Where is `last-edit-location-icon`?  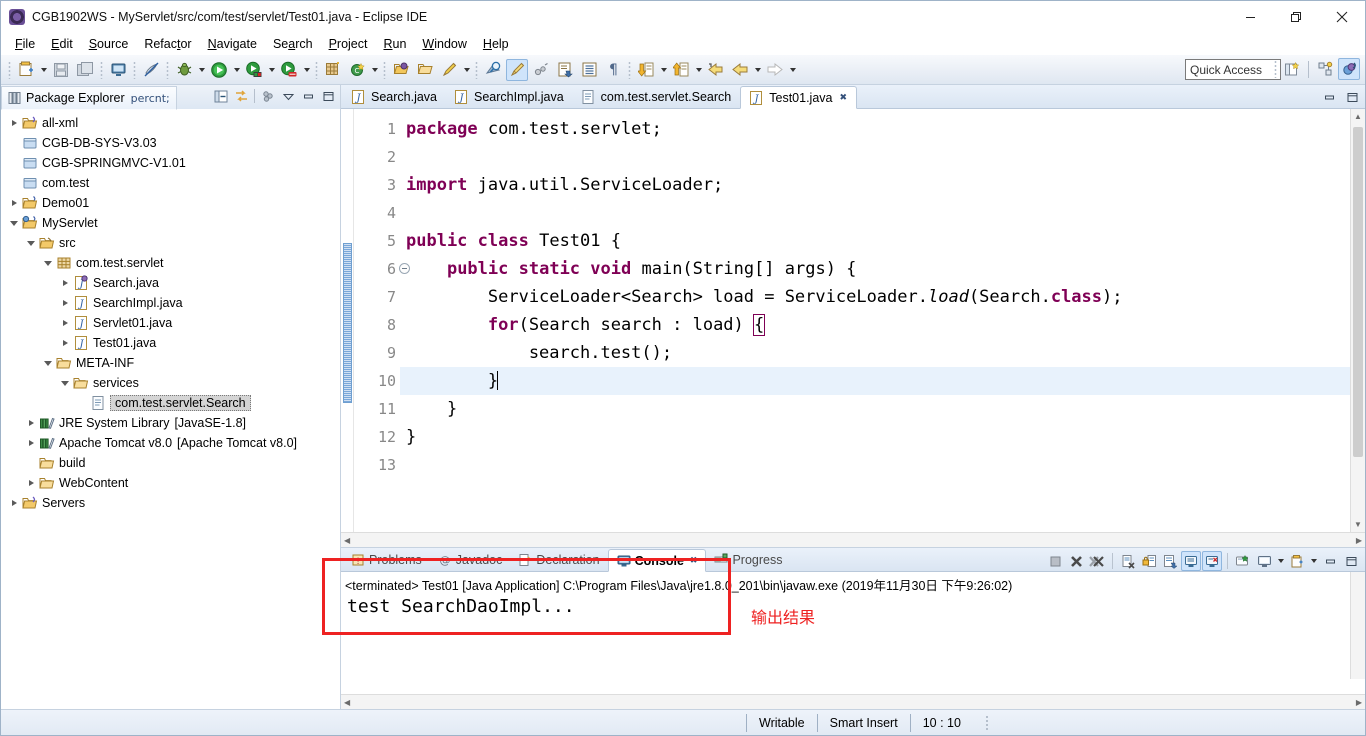
last-edit-location-icon is located at coordinates (716, 70).